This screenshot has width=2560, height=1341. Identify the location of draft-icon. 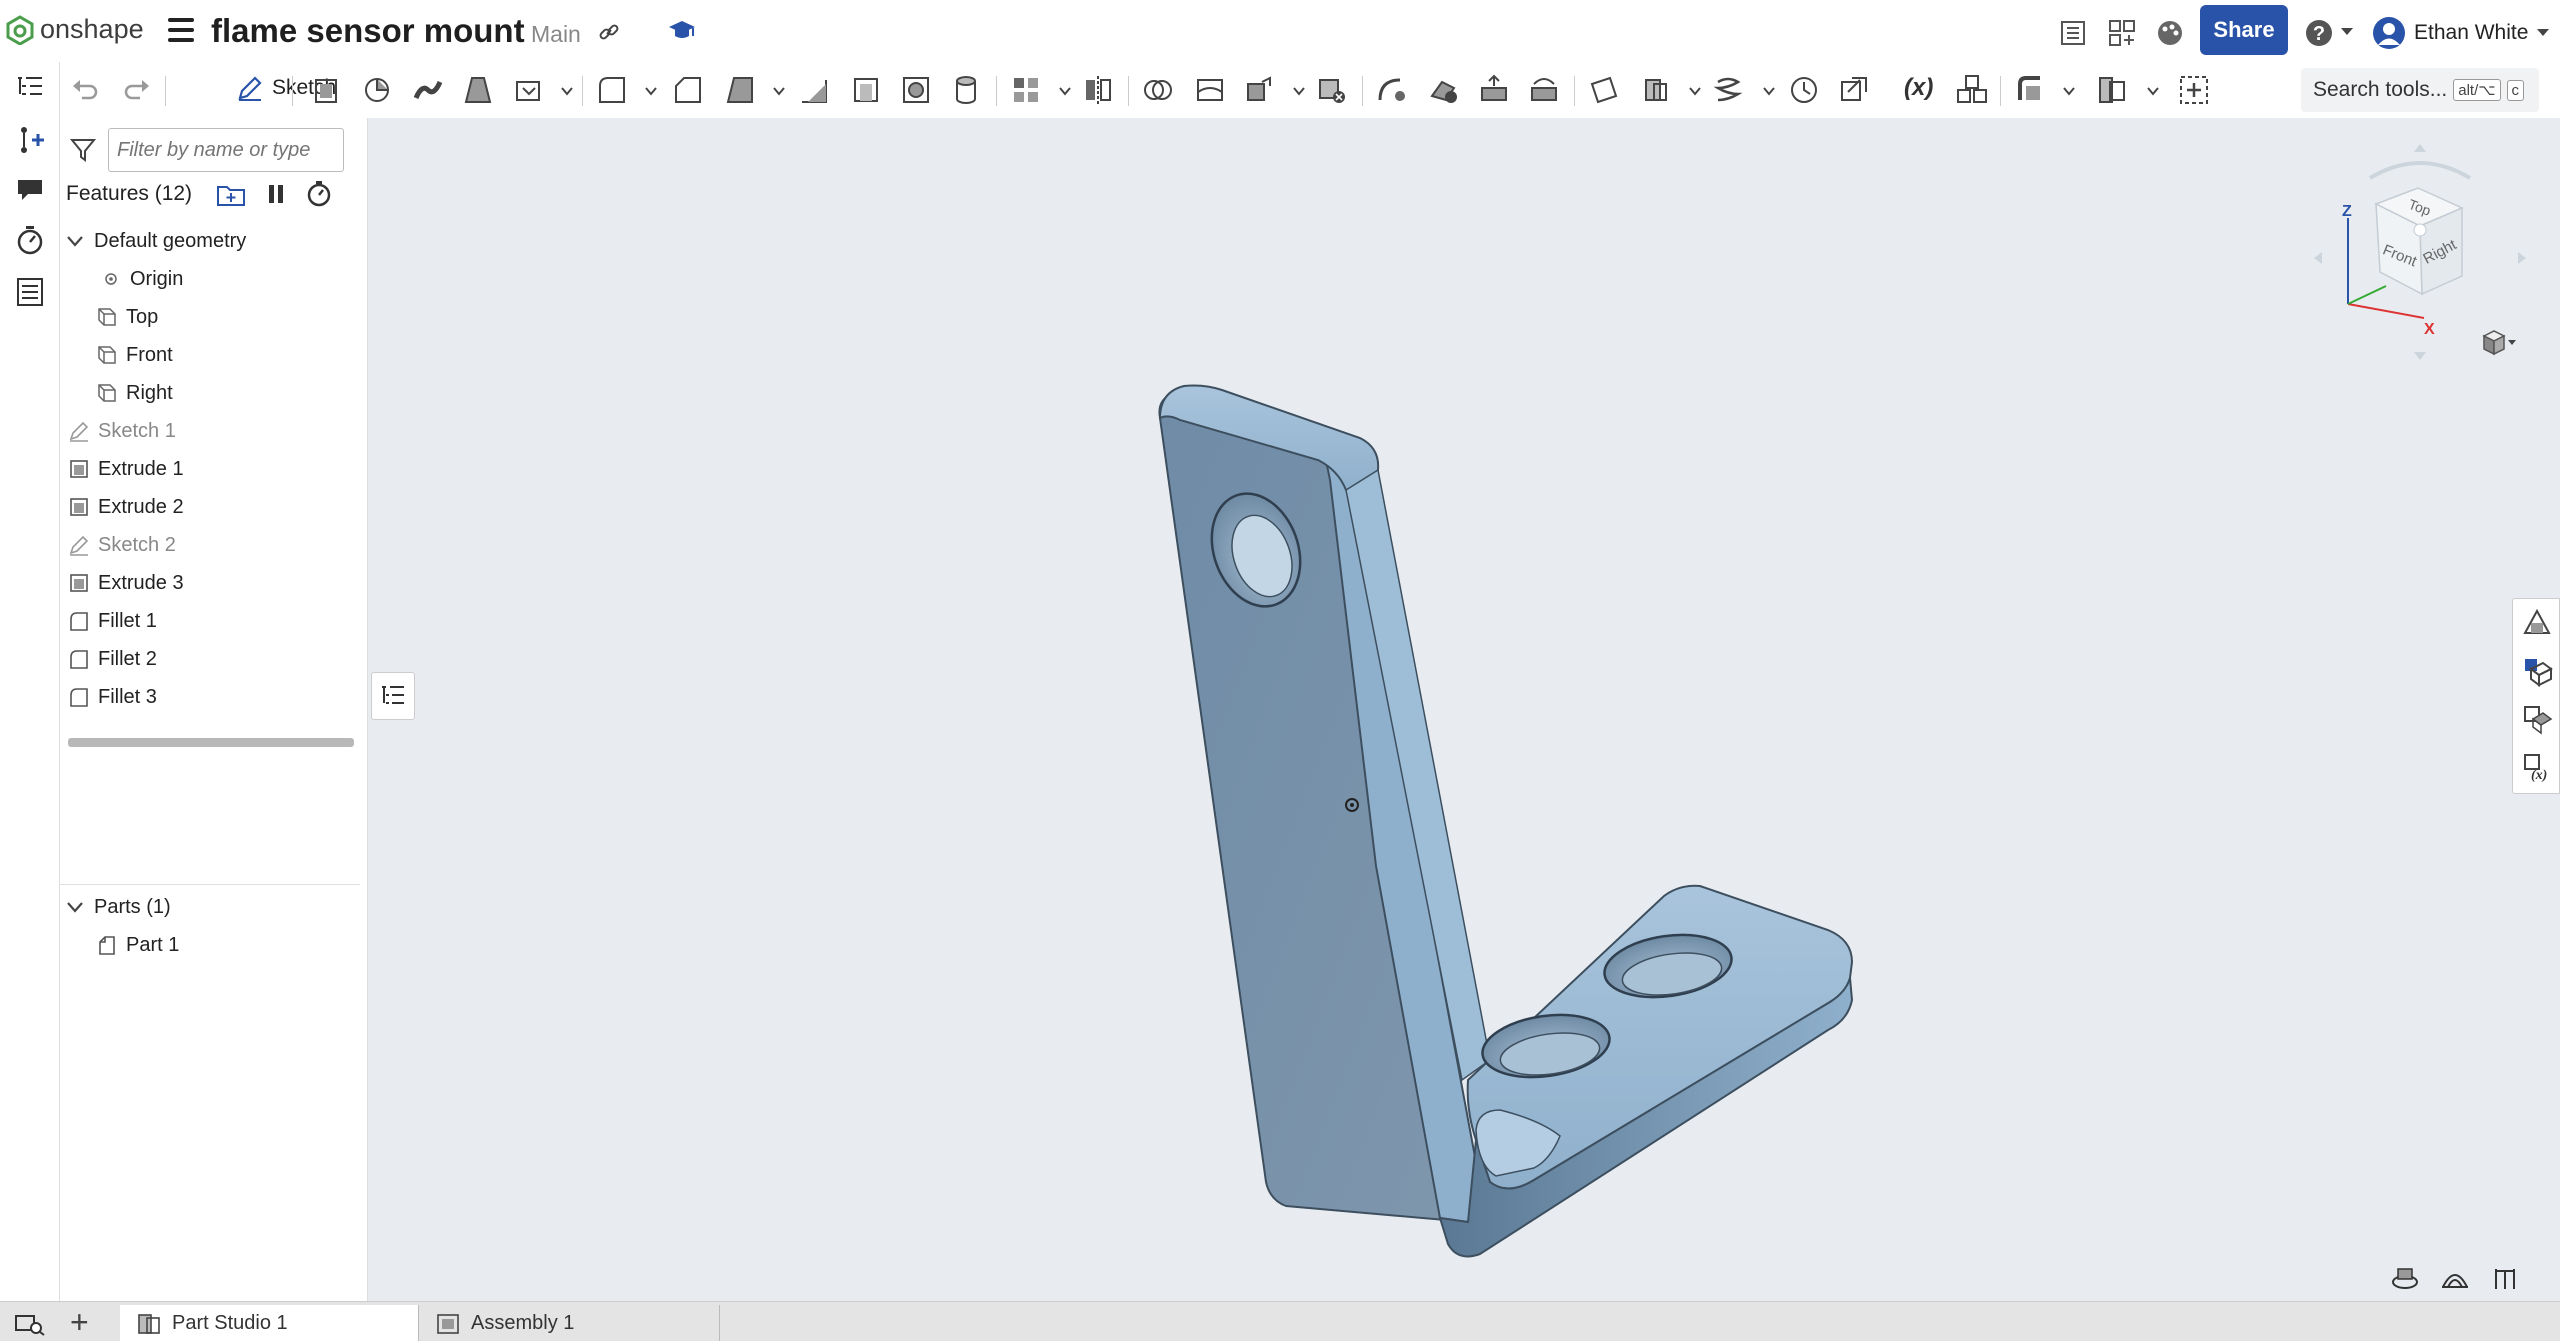
(740, 90).